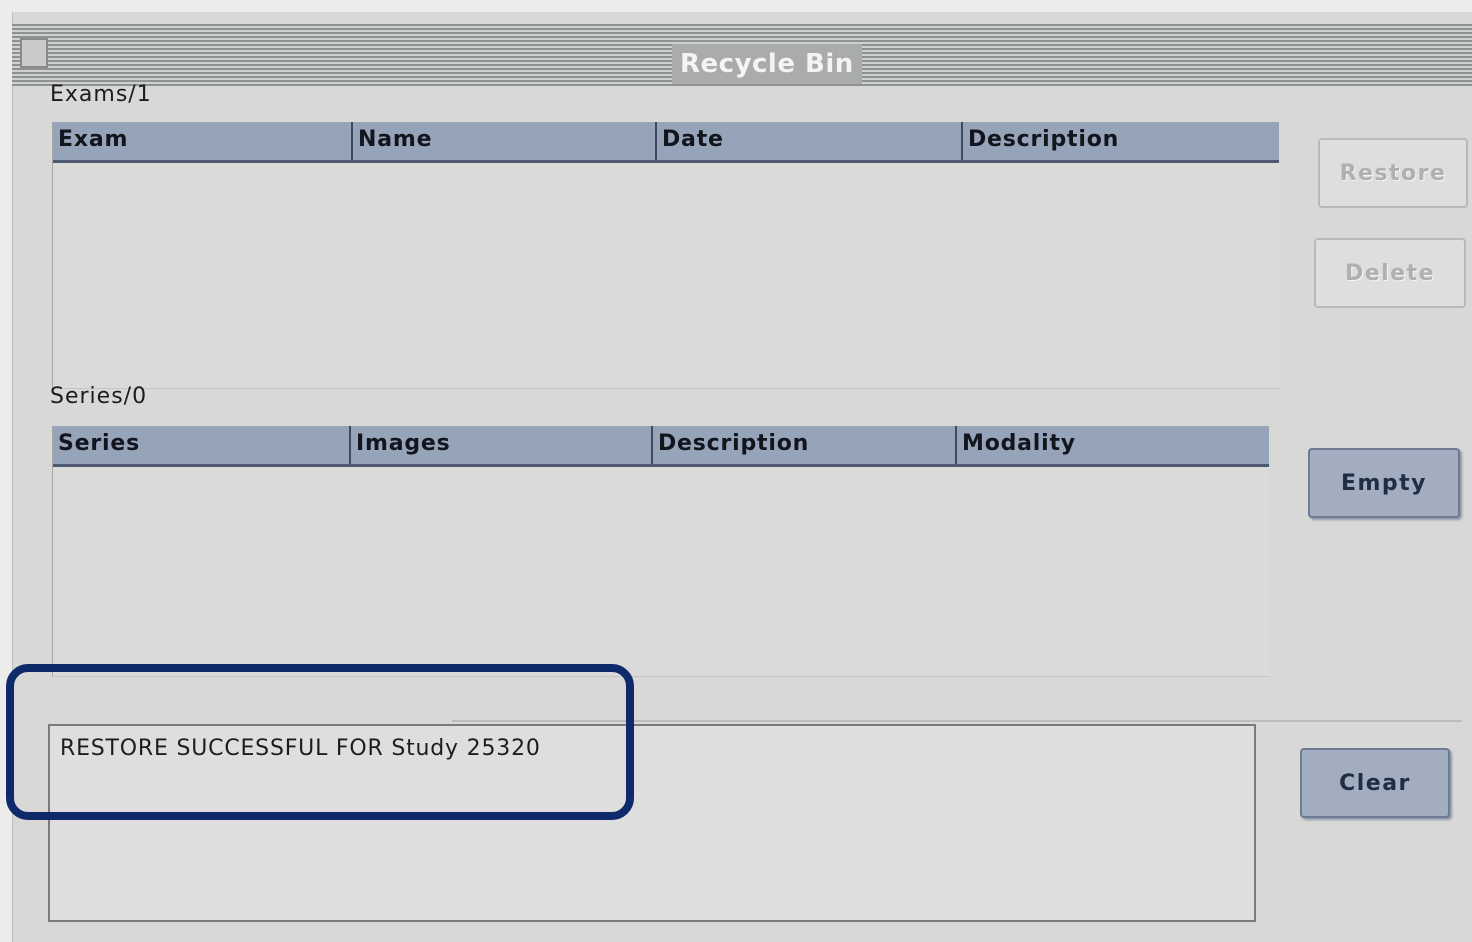  I want to click on window-title: Recycle Bin, so click(767, 64).